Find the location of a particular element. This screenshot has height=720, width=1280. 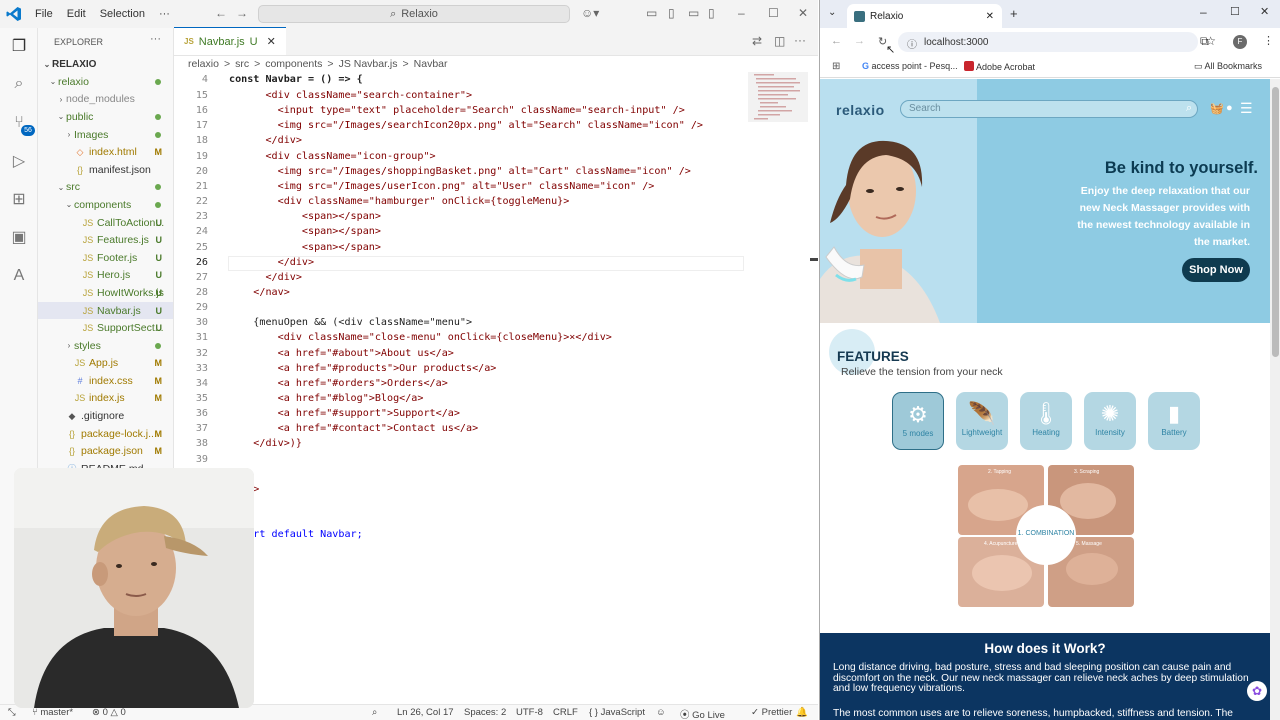

compare-icon: ⇄ is located at coordinates (757, 41).